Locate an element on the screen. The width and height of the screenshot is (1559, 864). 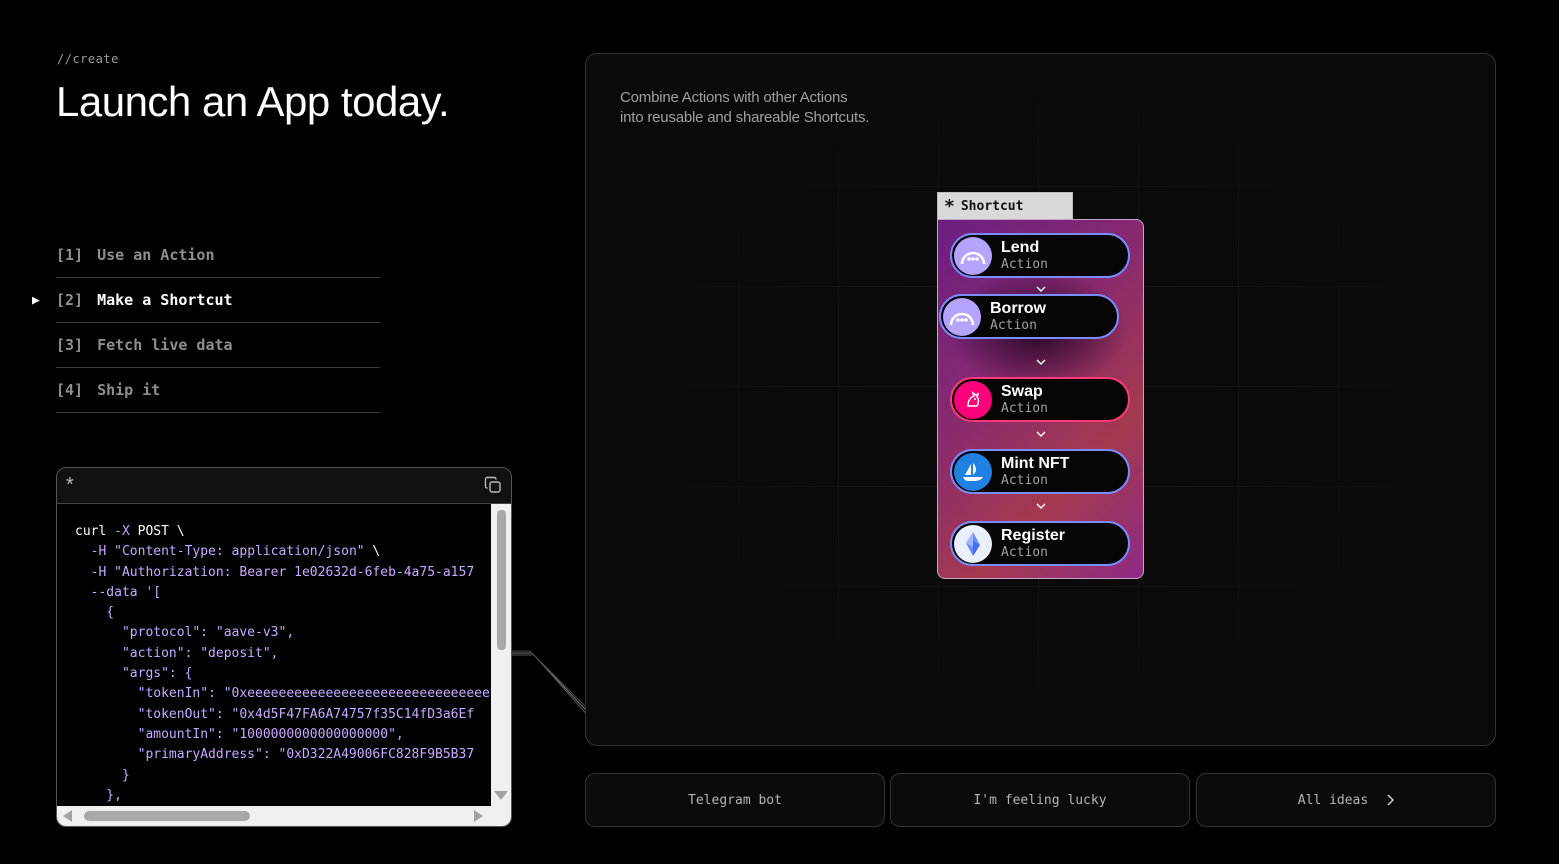
horizontal-scrollbar is located at coordinates (284, 816).